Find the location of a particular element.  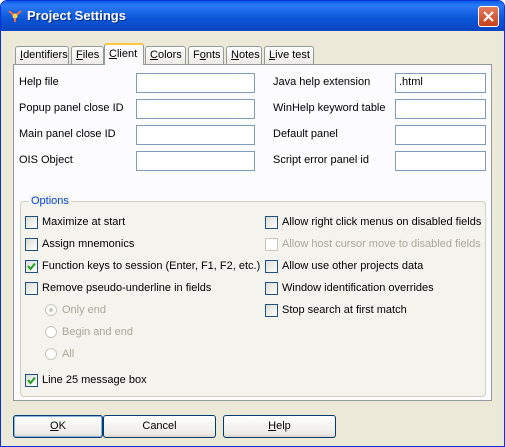

radio-label: All is located at coordinates (68, 354).